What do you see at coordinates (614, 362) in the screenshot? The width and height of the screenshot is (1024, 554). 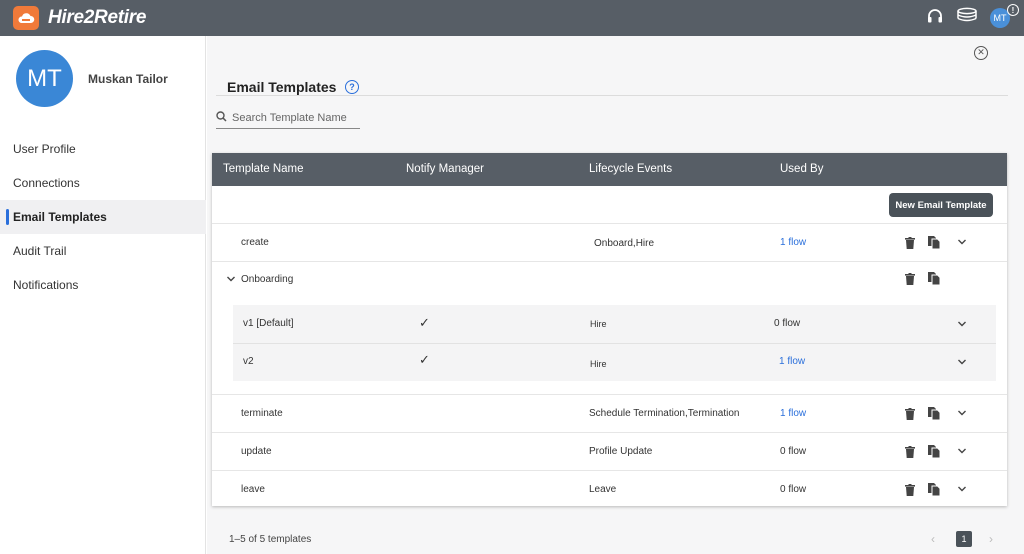 I see `version-row: v2 ✓ Hire 1 flow` at bounding box center [614, 362].